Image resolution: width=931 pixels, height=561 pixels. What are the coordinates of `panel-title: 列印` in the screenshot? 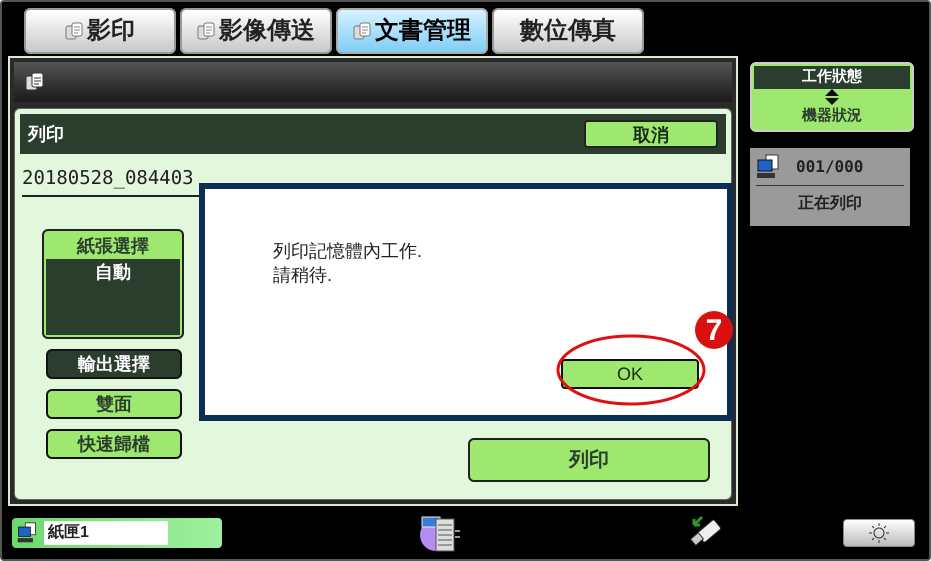 It's located at (46, 134).